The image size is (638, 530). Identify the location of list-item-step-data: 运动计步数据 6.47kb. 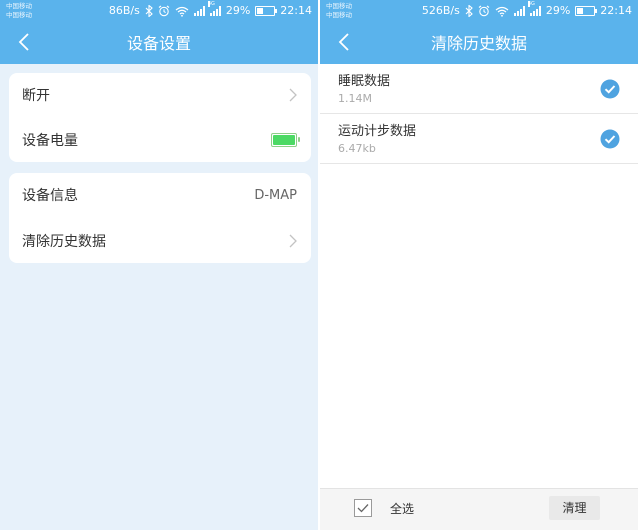
(479, 139).